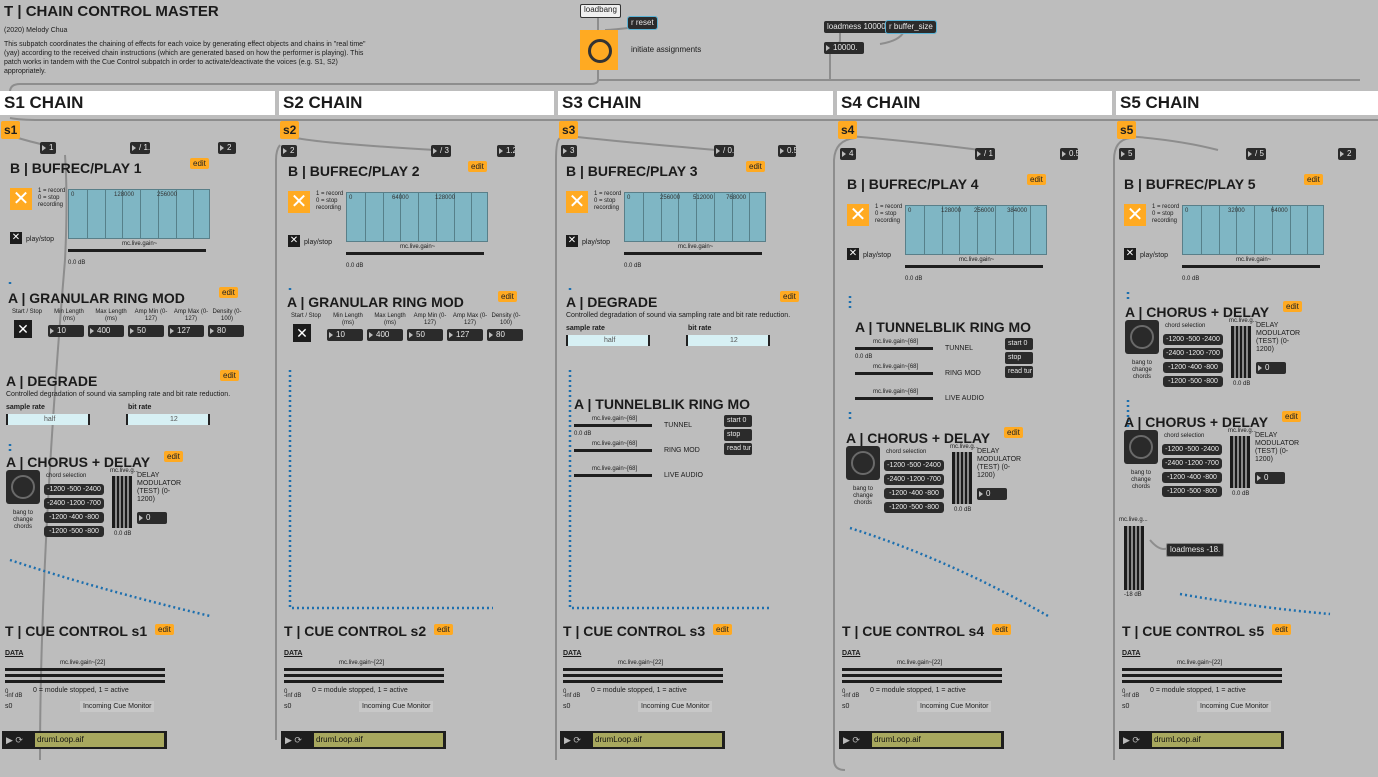 The height and width of the screenshot is (777, 1378). Describe the element at coordinates (844, 48) in the screenshot. I see `buffer-size-number: 10000.` at that location.